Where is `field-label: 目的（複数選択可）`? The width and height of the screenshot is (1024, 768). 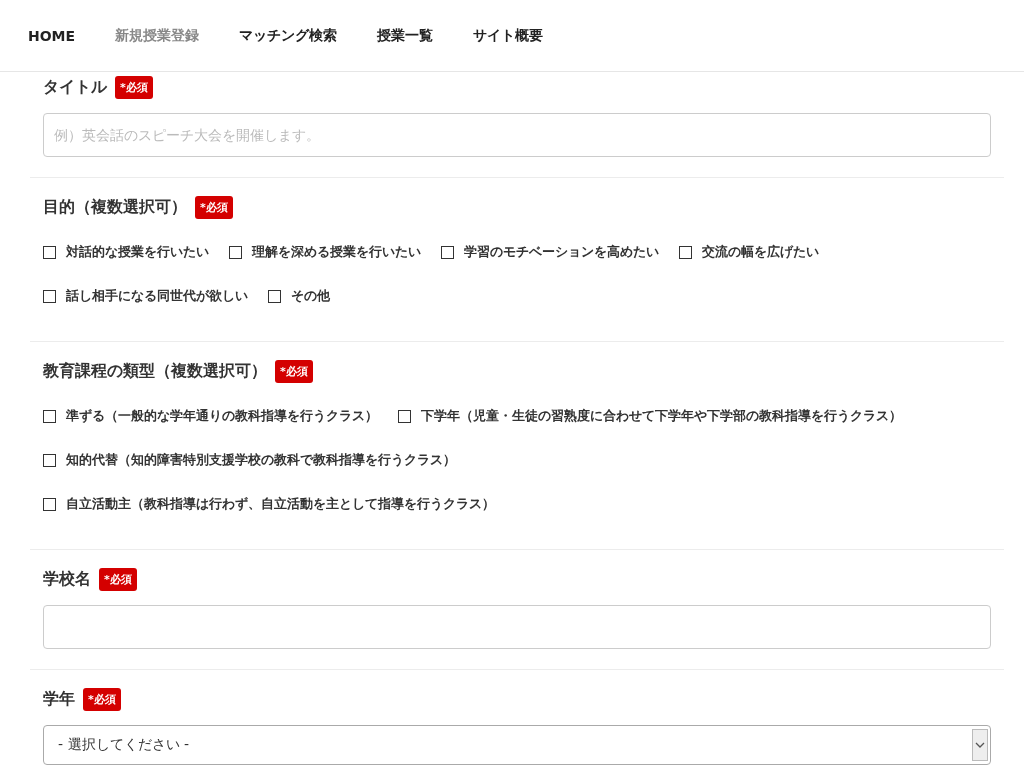 field-label: 目的（複数選択可） is located at coordinates (115, 207).